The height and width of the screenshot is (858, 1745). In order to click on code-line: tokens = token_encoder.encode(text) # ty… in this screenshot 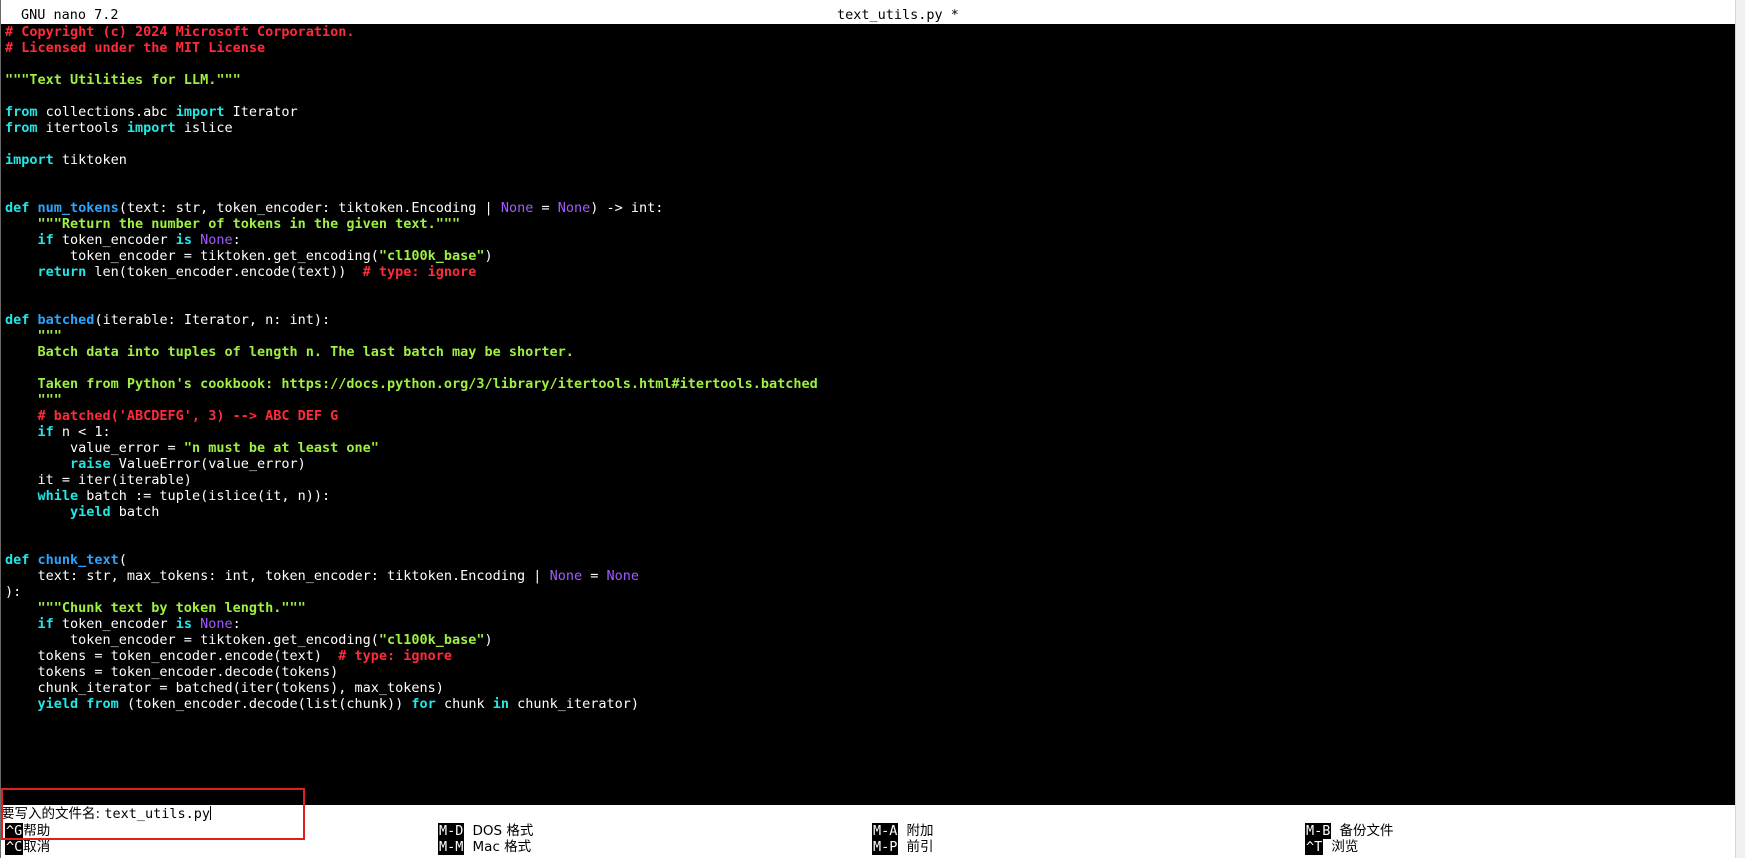, I will do `click(867, 656)`.